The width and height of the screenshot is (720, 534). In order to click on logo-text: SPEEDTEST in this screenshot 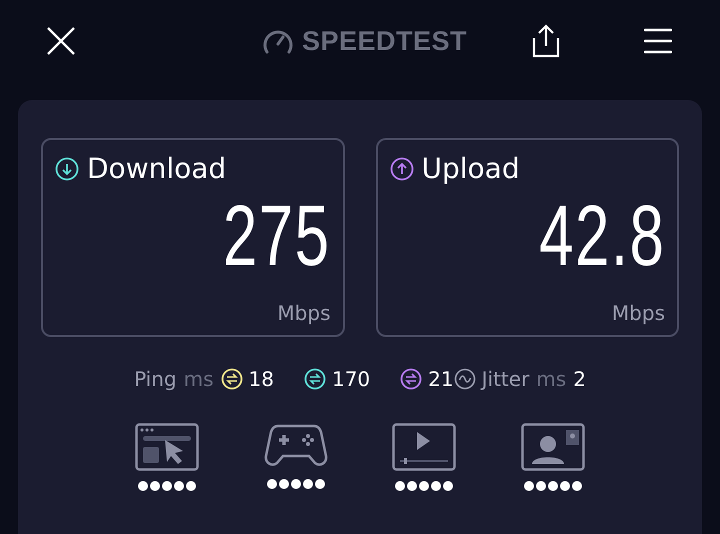, I will do `click(385, 41)`.